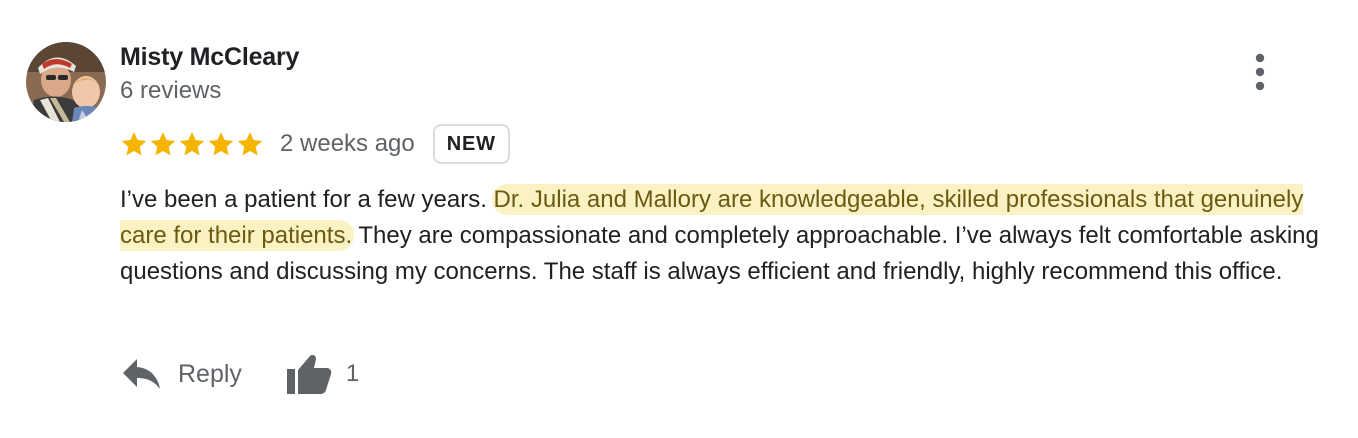  I want to click on avatar-photo, so click(66, 82).